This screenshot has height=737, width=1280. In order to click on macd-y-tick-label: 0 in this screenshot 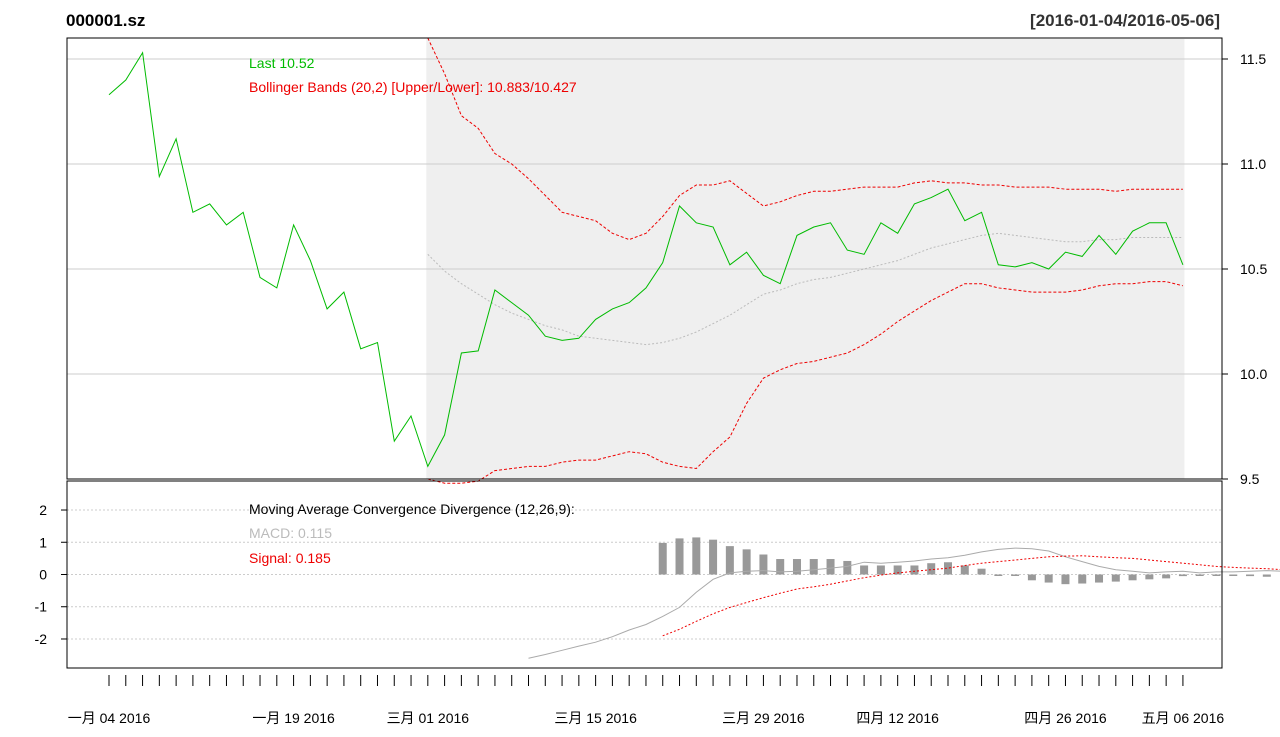, I will do `click(43, 575)`.